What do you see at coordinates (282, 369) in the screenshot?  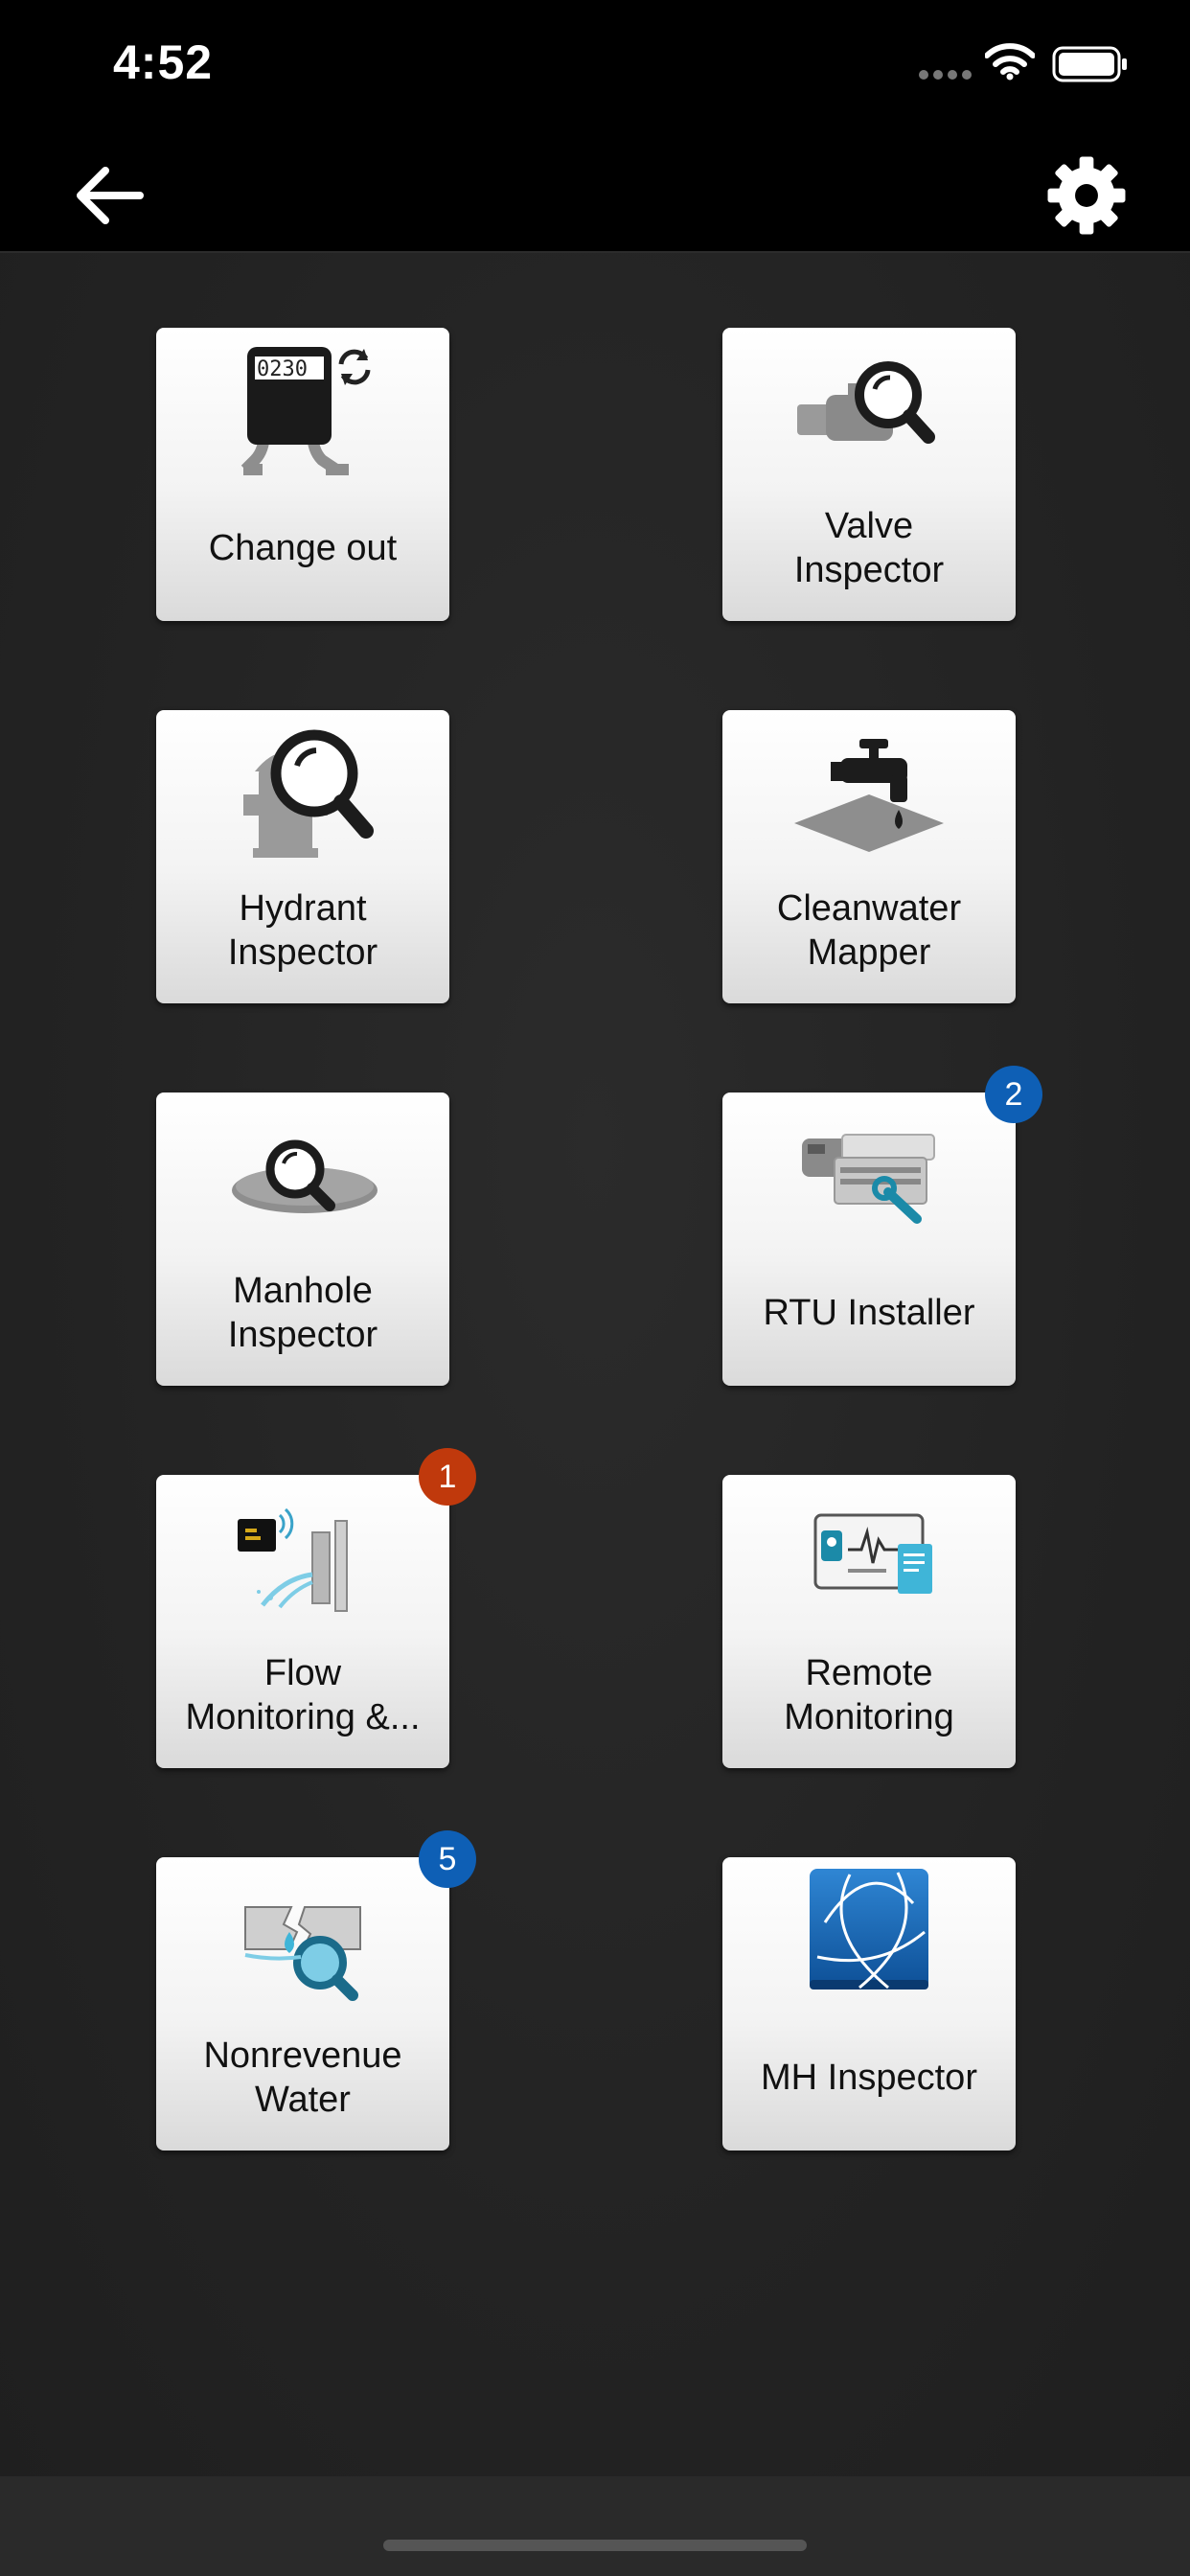 I see `svg-text: 0230` at bounding box center [282, 369].